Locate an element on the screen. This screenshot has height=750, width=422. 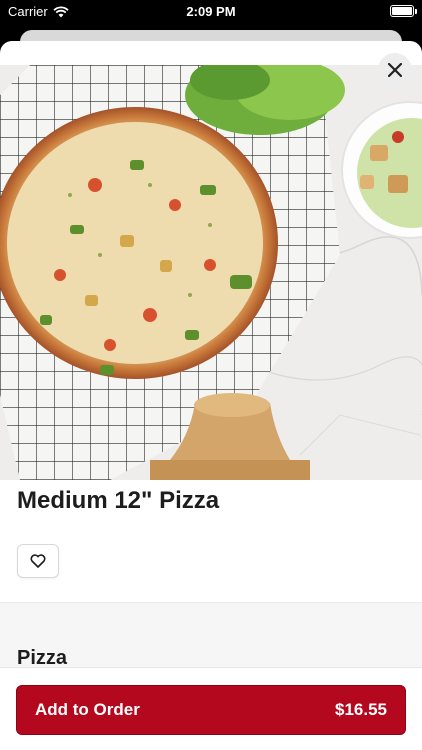
order-price: $16.55 is located at coordinates (361, 709).